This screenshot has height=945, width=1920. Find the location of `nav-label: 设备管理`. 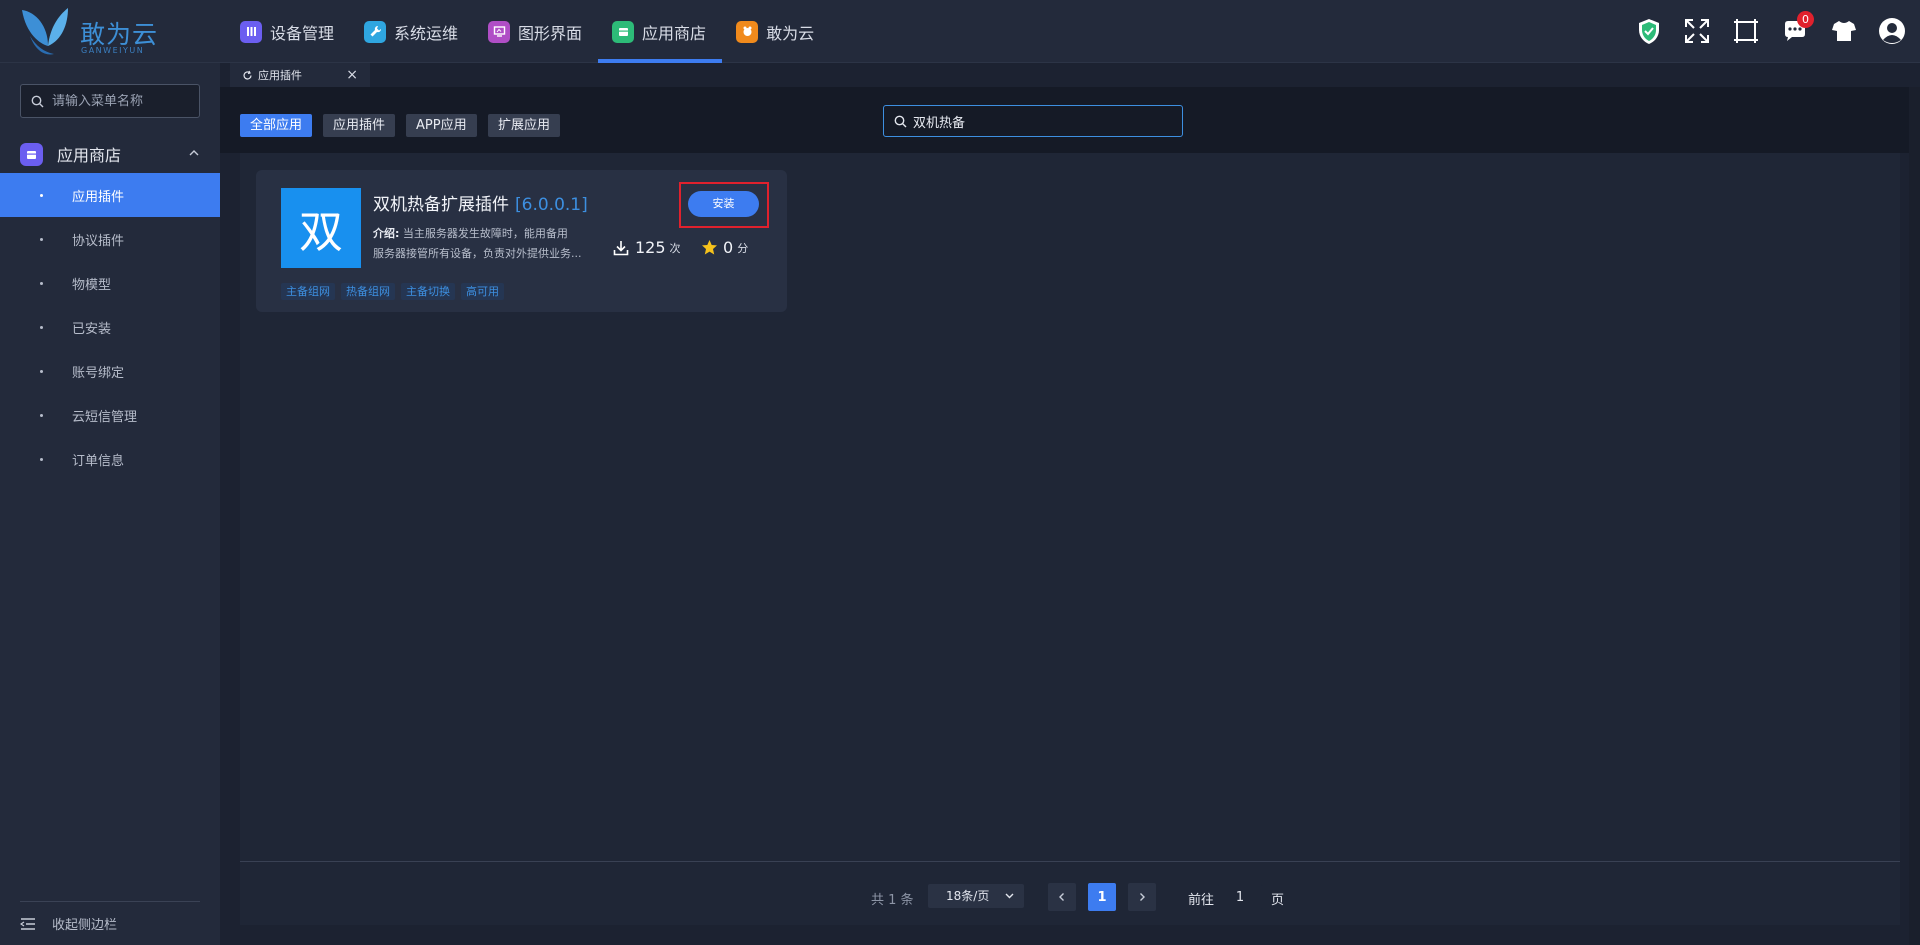

nav-label: 设备管理 is located at coordinates (302, 33).